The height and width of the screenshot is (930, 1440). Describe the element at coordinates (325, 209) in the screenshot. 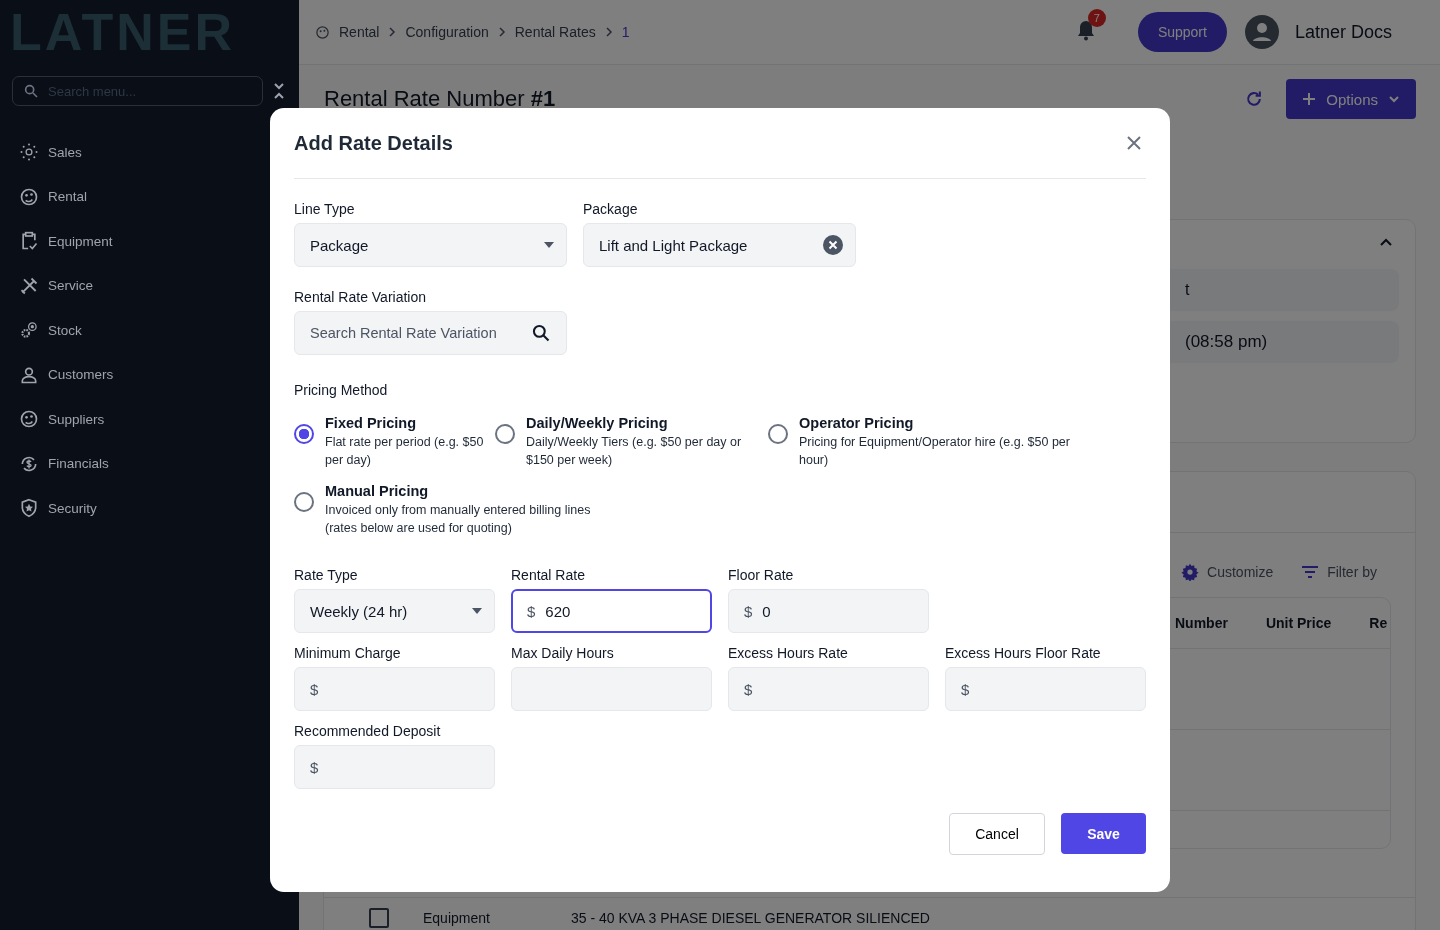

I see `field-label: Line Type` at that location.